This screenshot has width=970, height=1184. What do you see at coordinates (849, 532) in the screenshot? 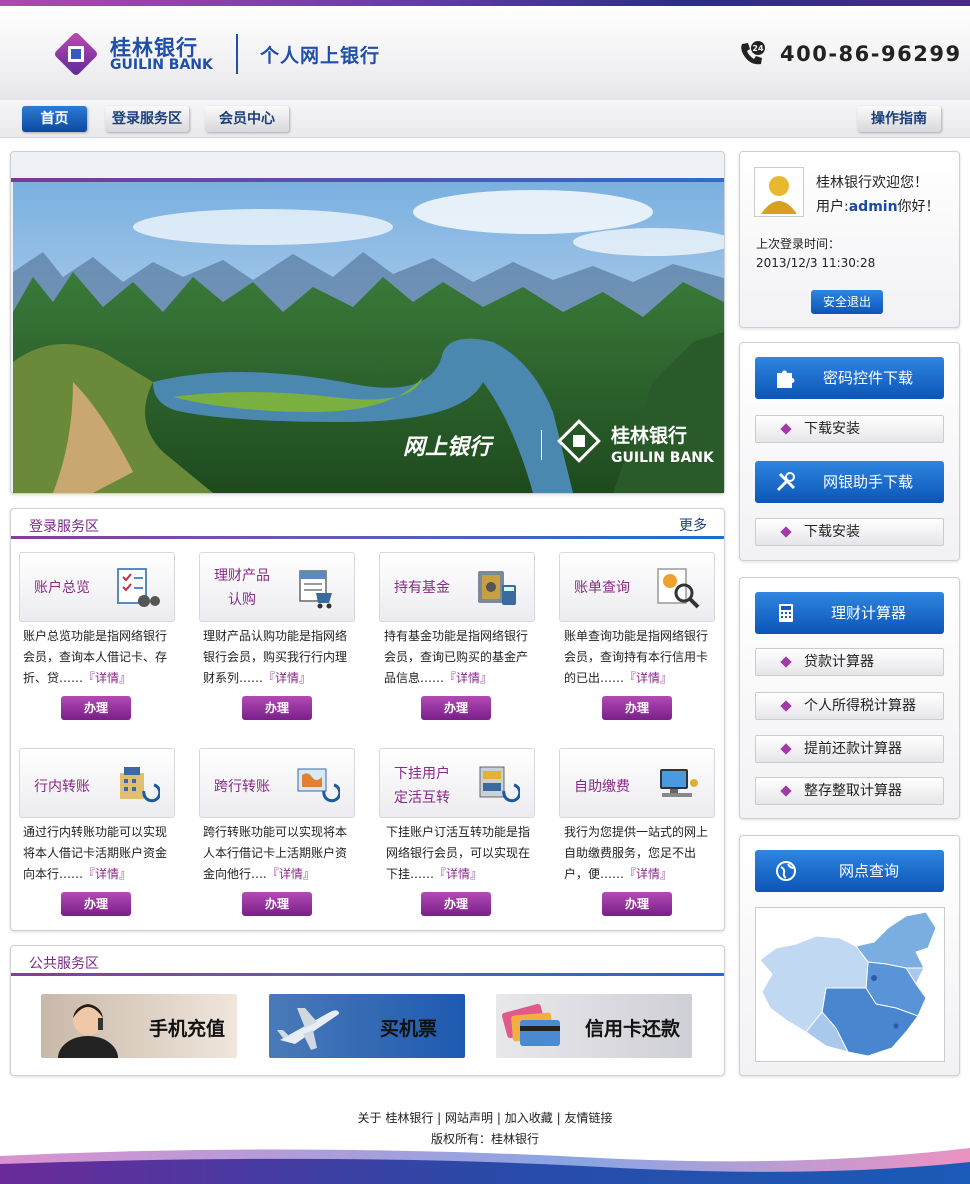
I see `install-assistant-link: 下载安装` at bounding box center [849, 532].